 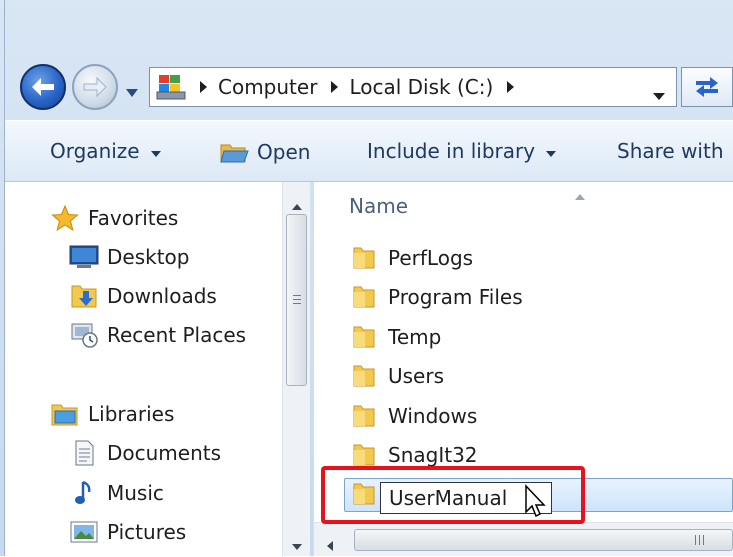 I want to click on pictures-icon, so click(x=84, y=532).